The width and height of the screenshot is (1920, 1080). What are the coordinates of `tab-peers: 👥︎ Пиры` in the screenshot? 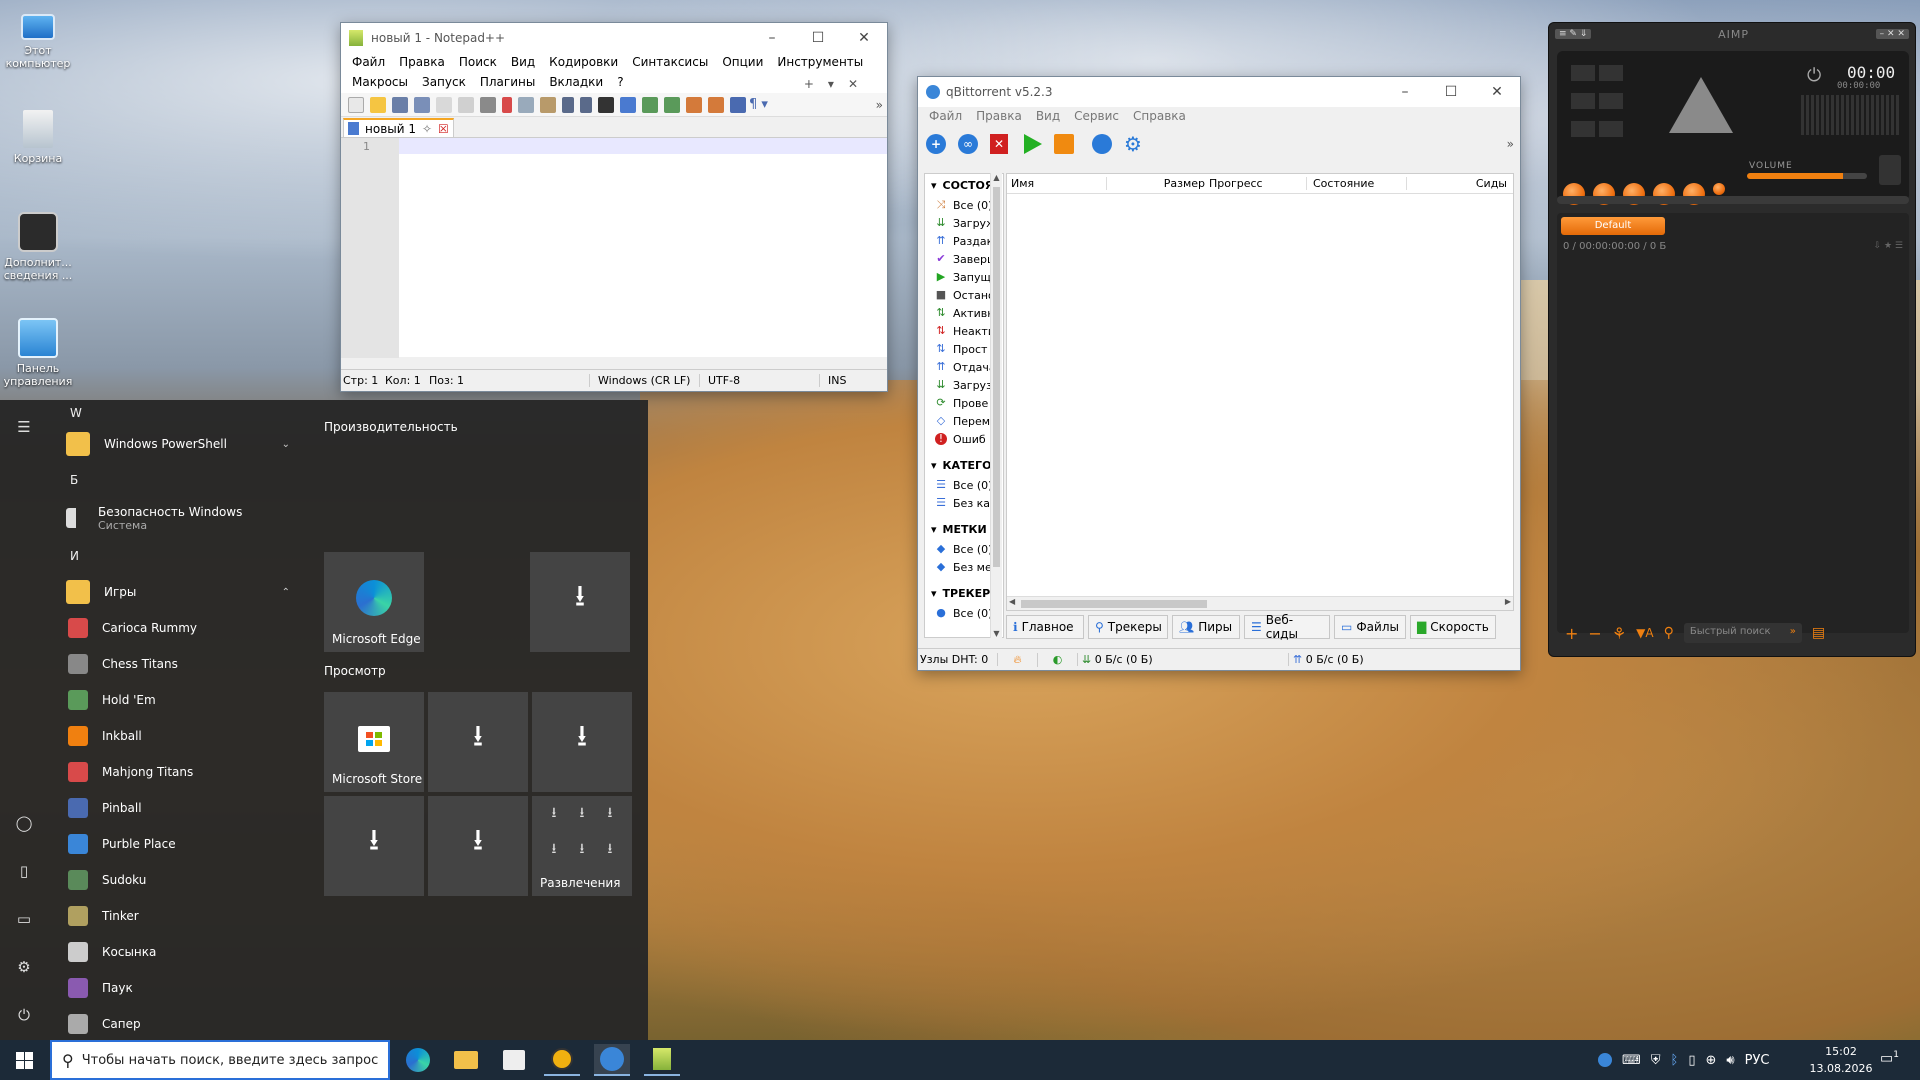 It's located at (1206, 627).